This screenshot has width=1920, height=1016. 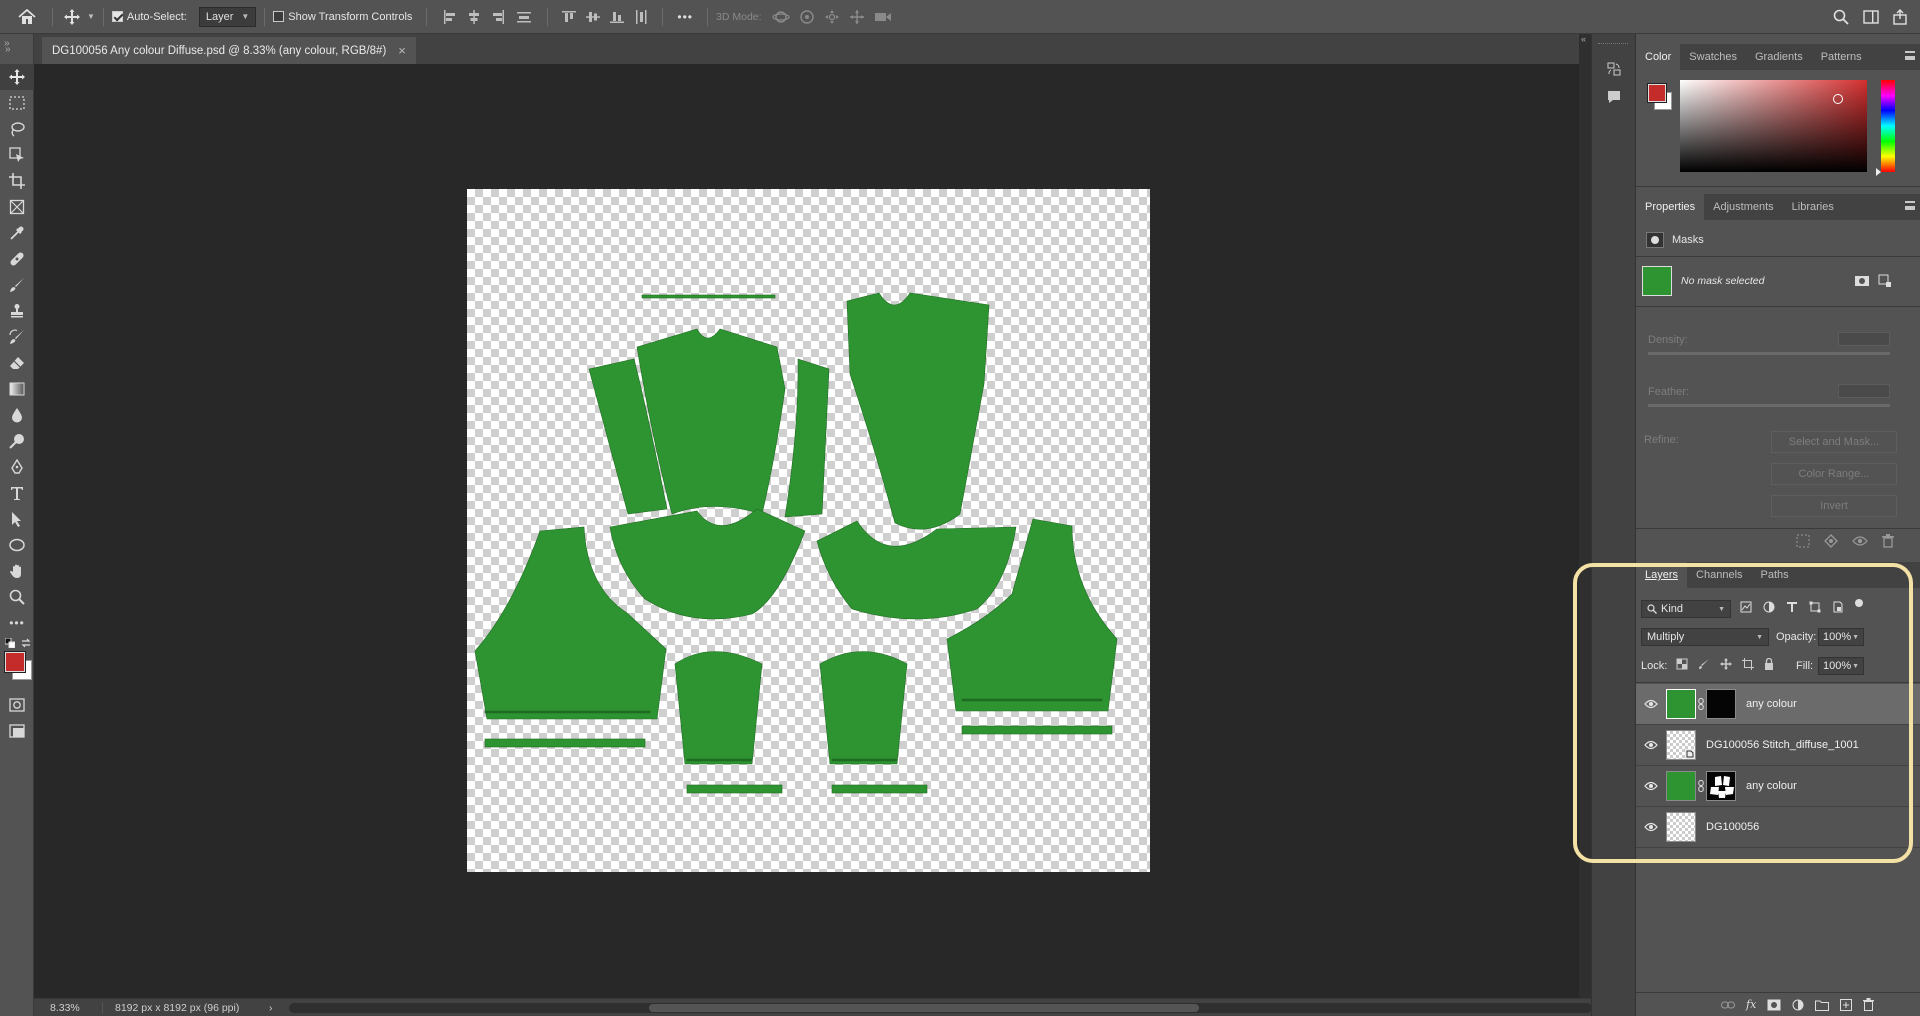 What do you see at coordinates (17, 705) in the screenshot?
I see `quick-mask-button` at bounding box center [17, 705].